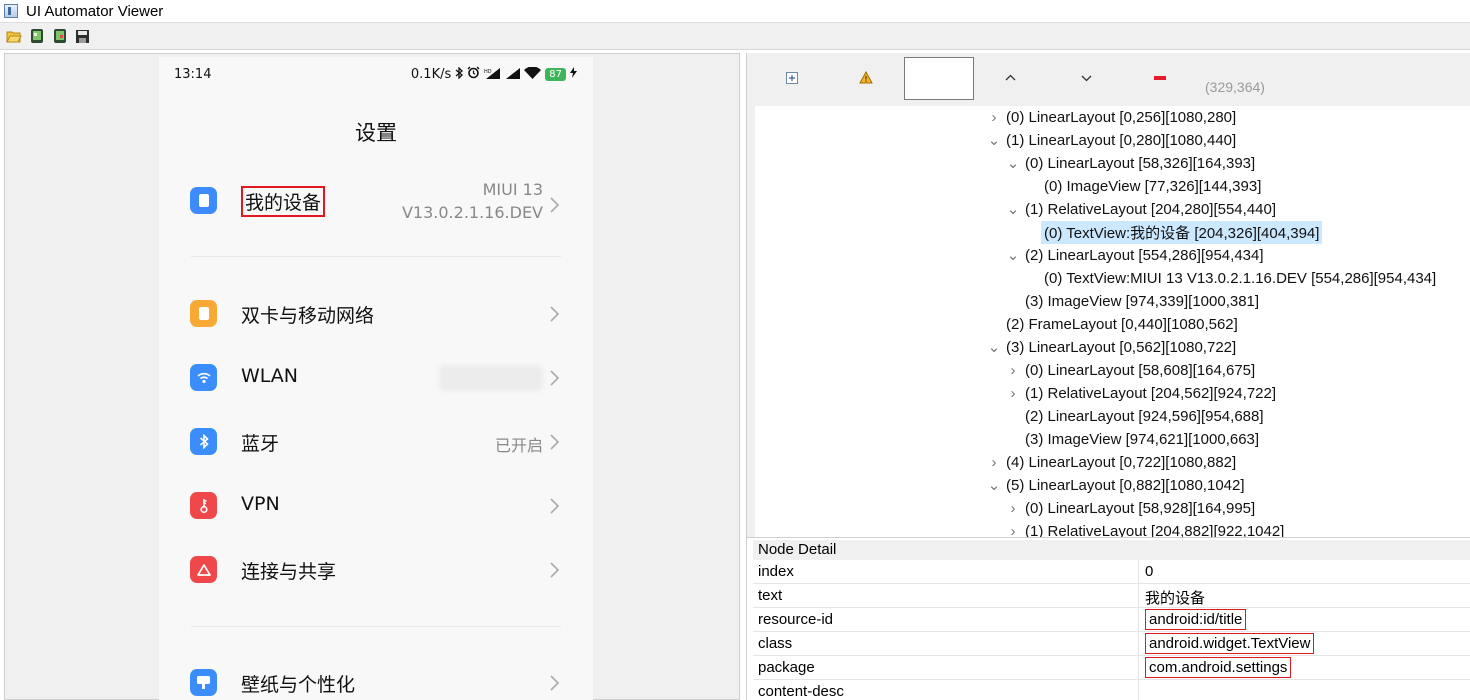  I want to click on tree-node-label: (3) ImageView [974,339][1000,381], so click(1142, 301).